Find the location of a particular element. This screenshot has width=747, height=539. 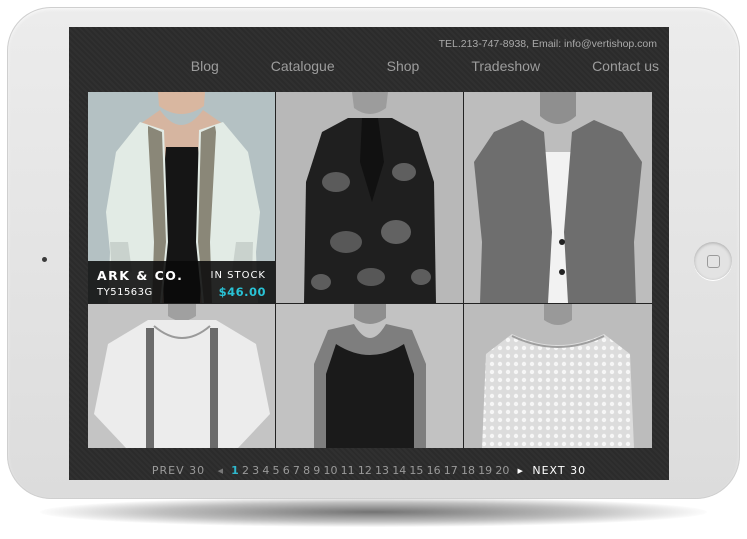

prev-page-button: PREV 30 is located at coordinates (178, 470).